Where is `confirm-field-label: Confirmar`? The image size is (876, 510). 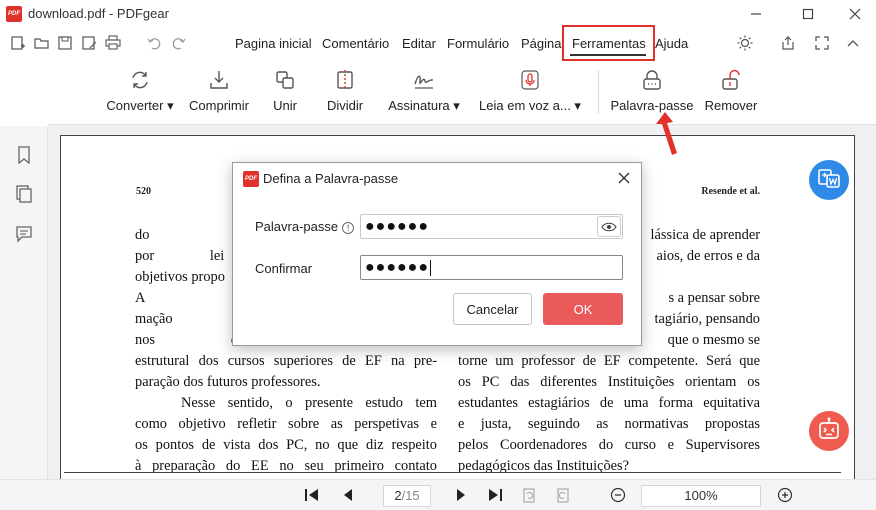 confirm-field-label: Confirmar is located at coordinates (284, 268).